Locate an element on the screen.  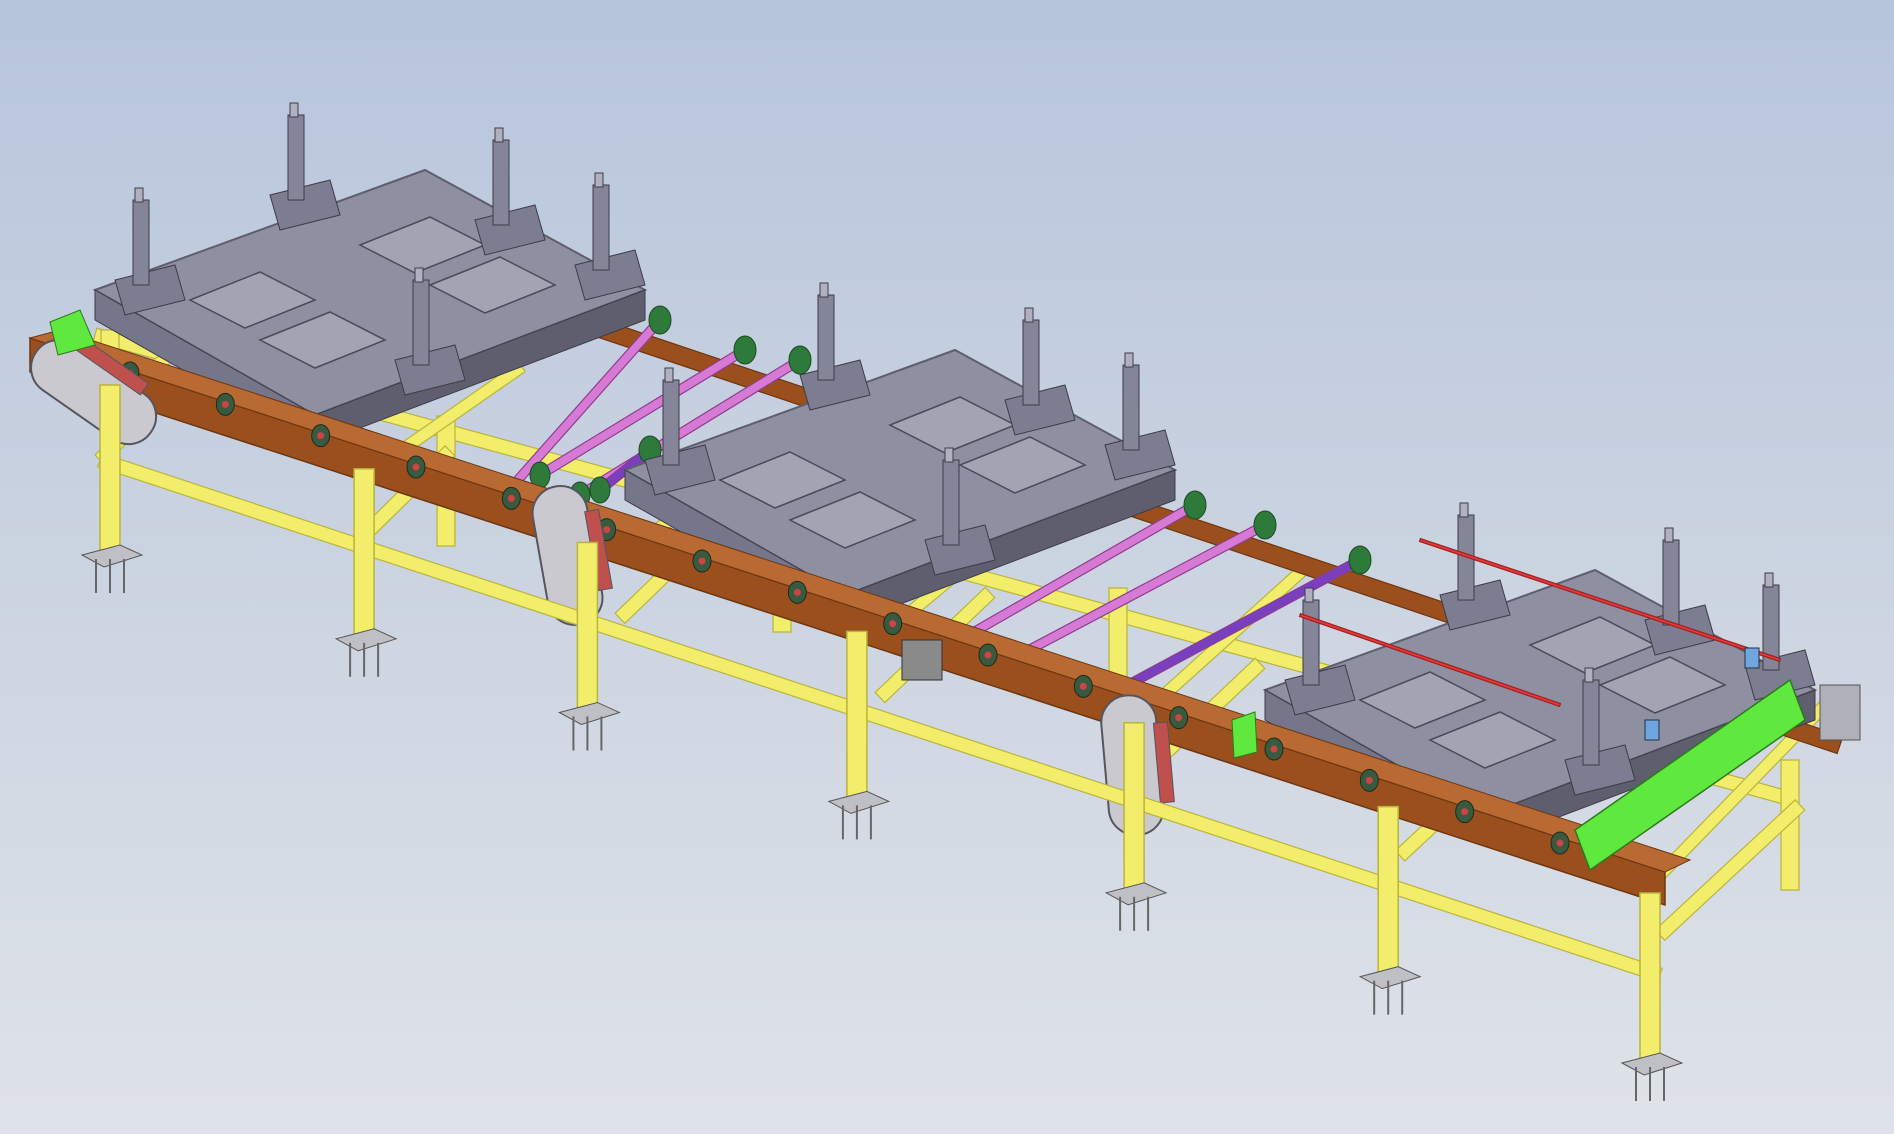
splice-plate is located at coordinates (922, 660).